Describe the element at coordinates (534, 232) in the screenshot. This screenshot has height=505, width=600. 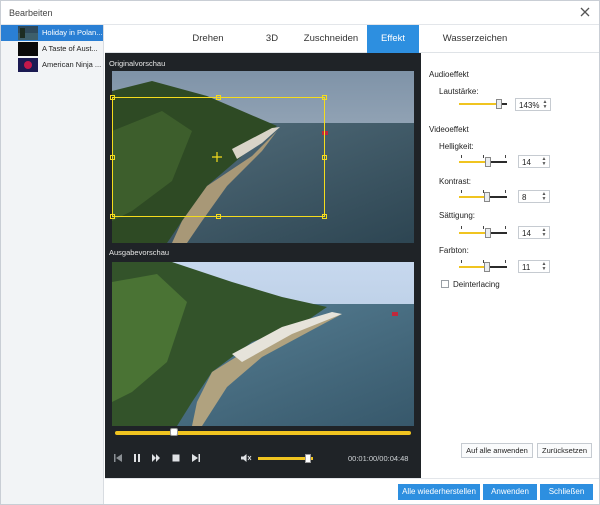
I see `saturation-stepper: 14 ▲ ▼` at that location.